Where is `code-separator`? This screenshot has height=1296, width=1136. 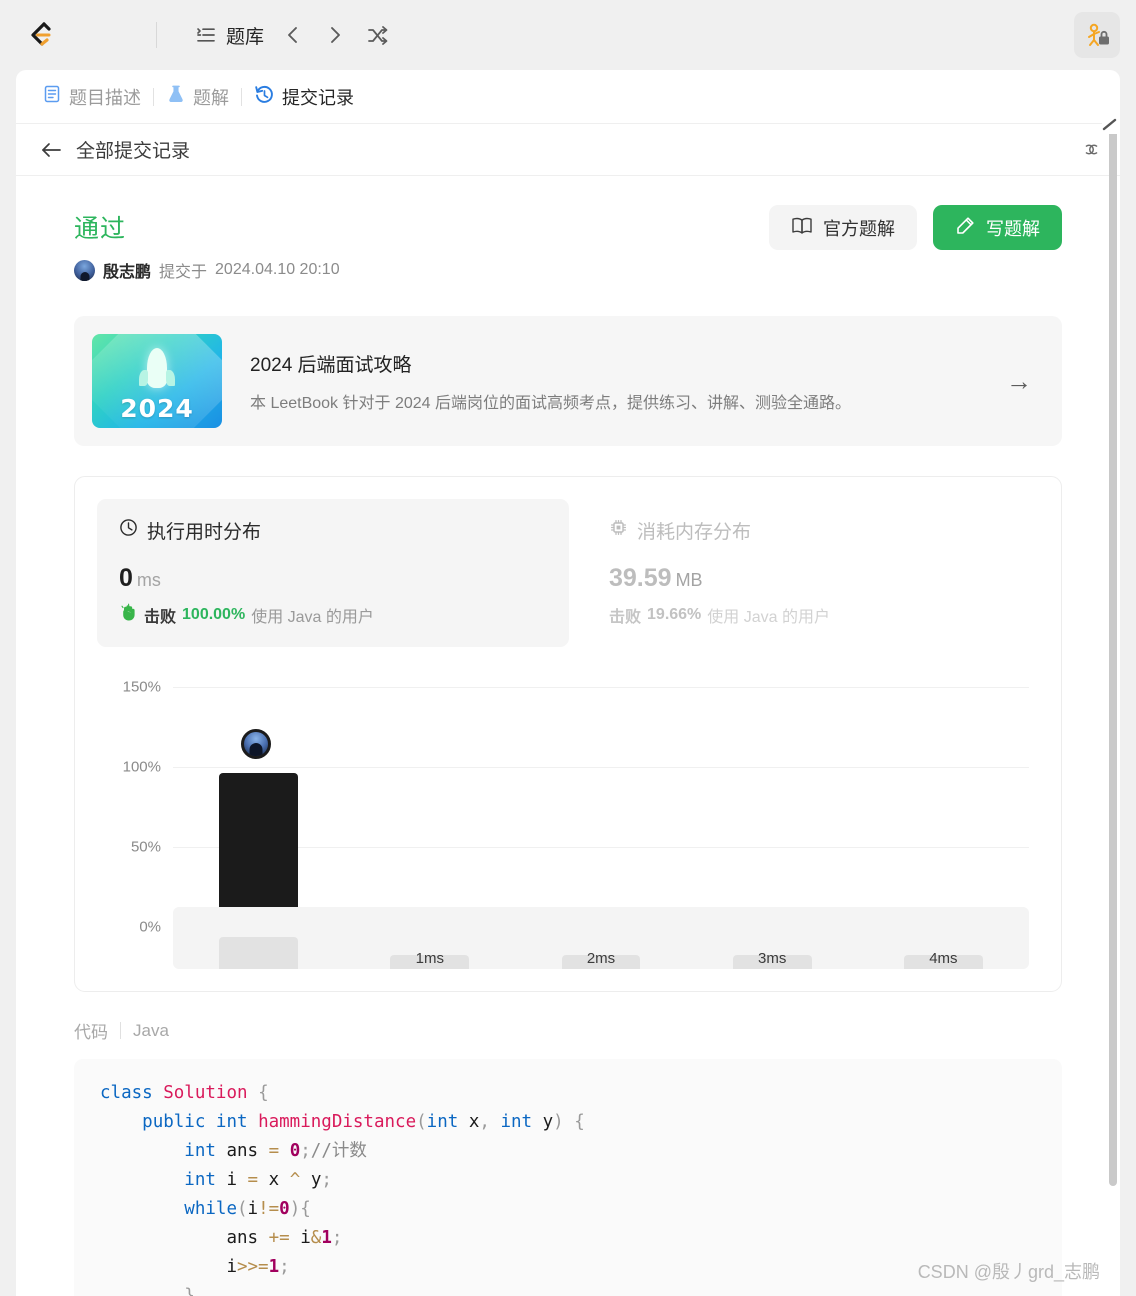
code-separator is located at coordinates (120, 1030).